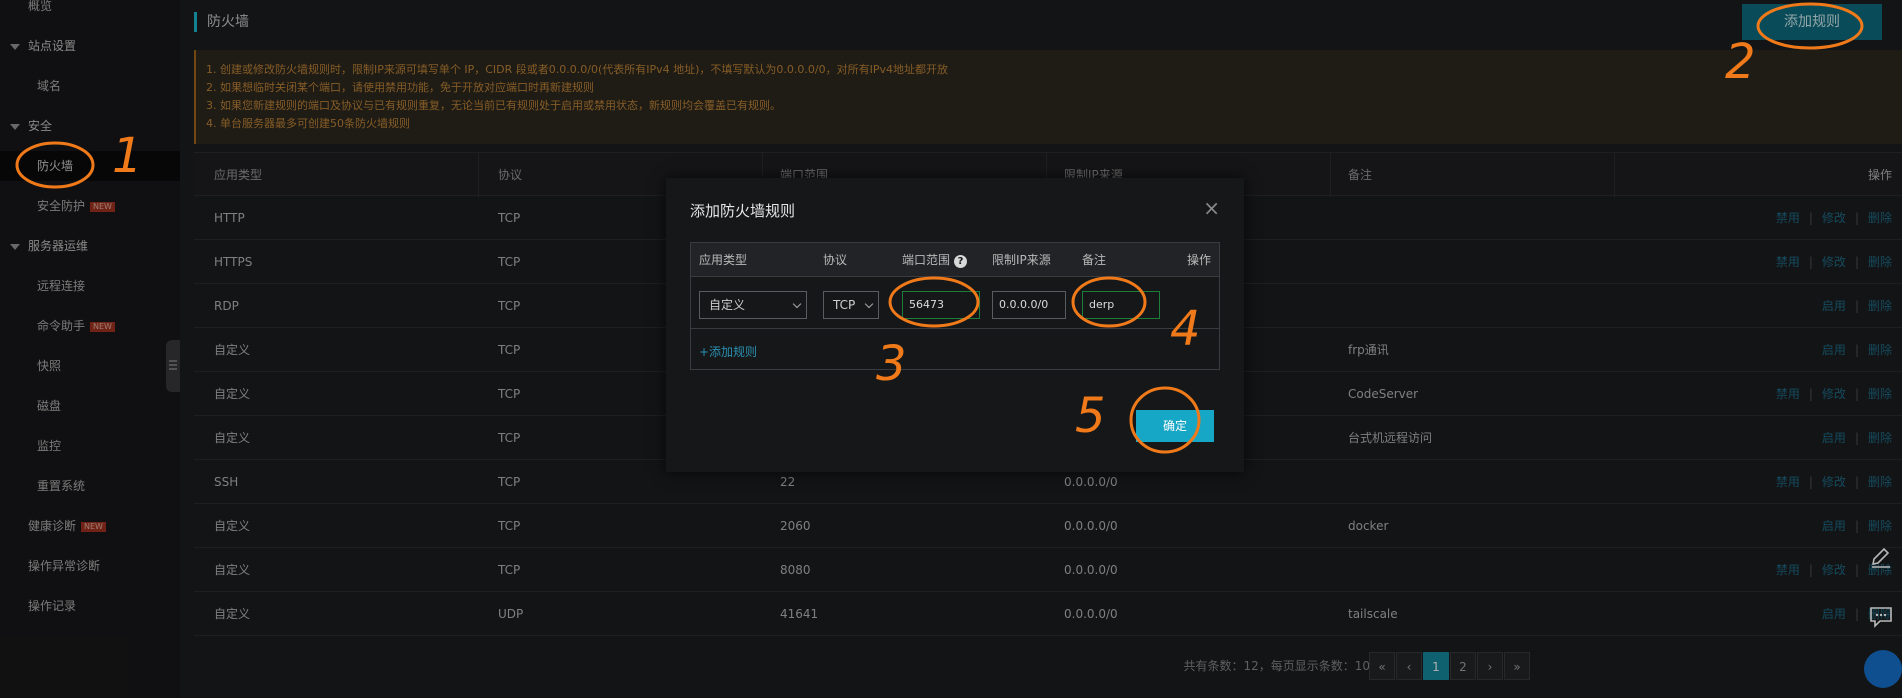 The image size is (1902, 698). I want to click on note-input: derp, so click(1121, 305).